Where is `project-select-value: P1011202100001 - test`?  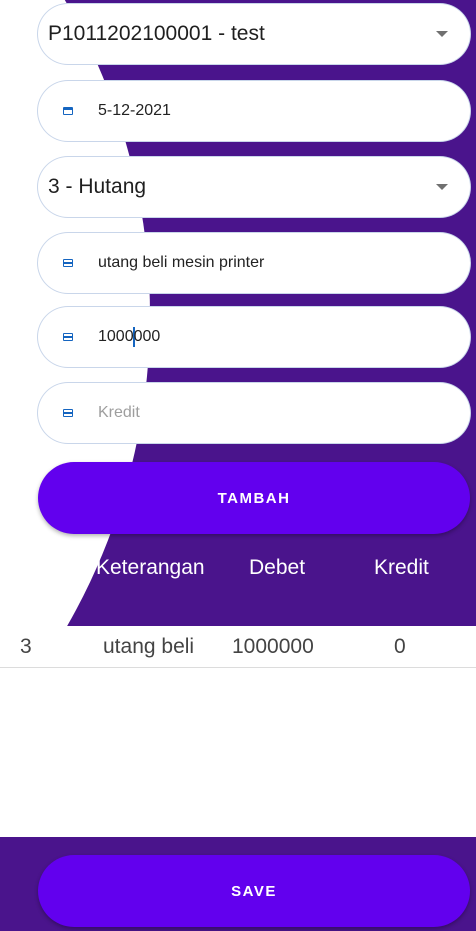
project-select-value: P1011202100001 - test is located at coordinates (156, 33).